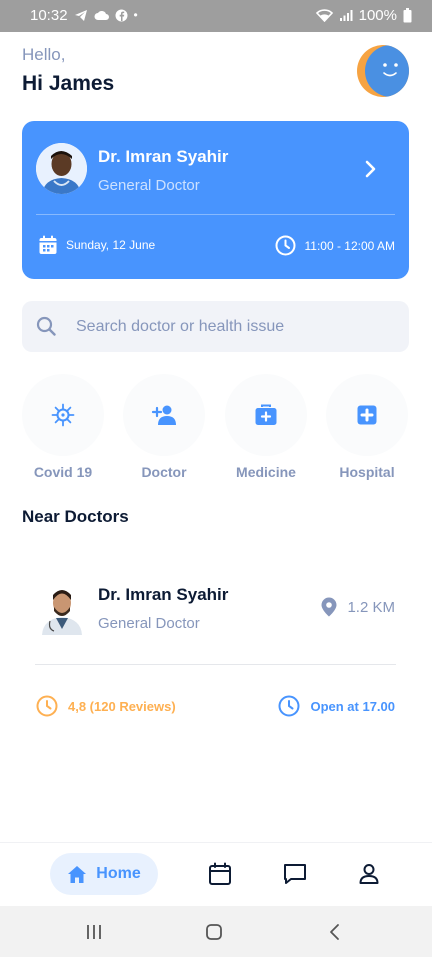 This screenshot has width=432, height=957. I want to click on medkit-icon, so click(266, 414).